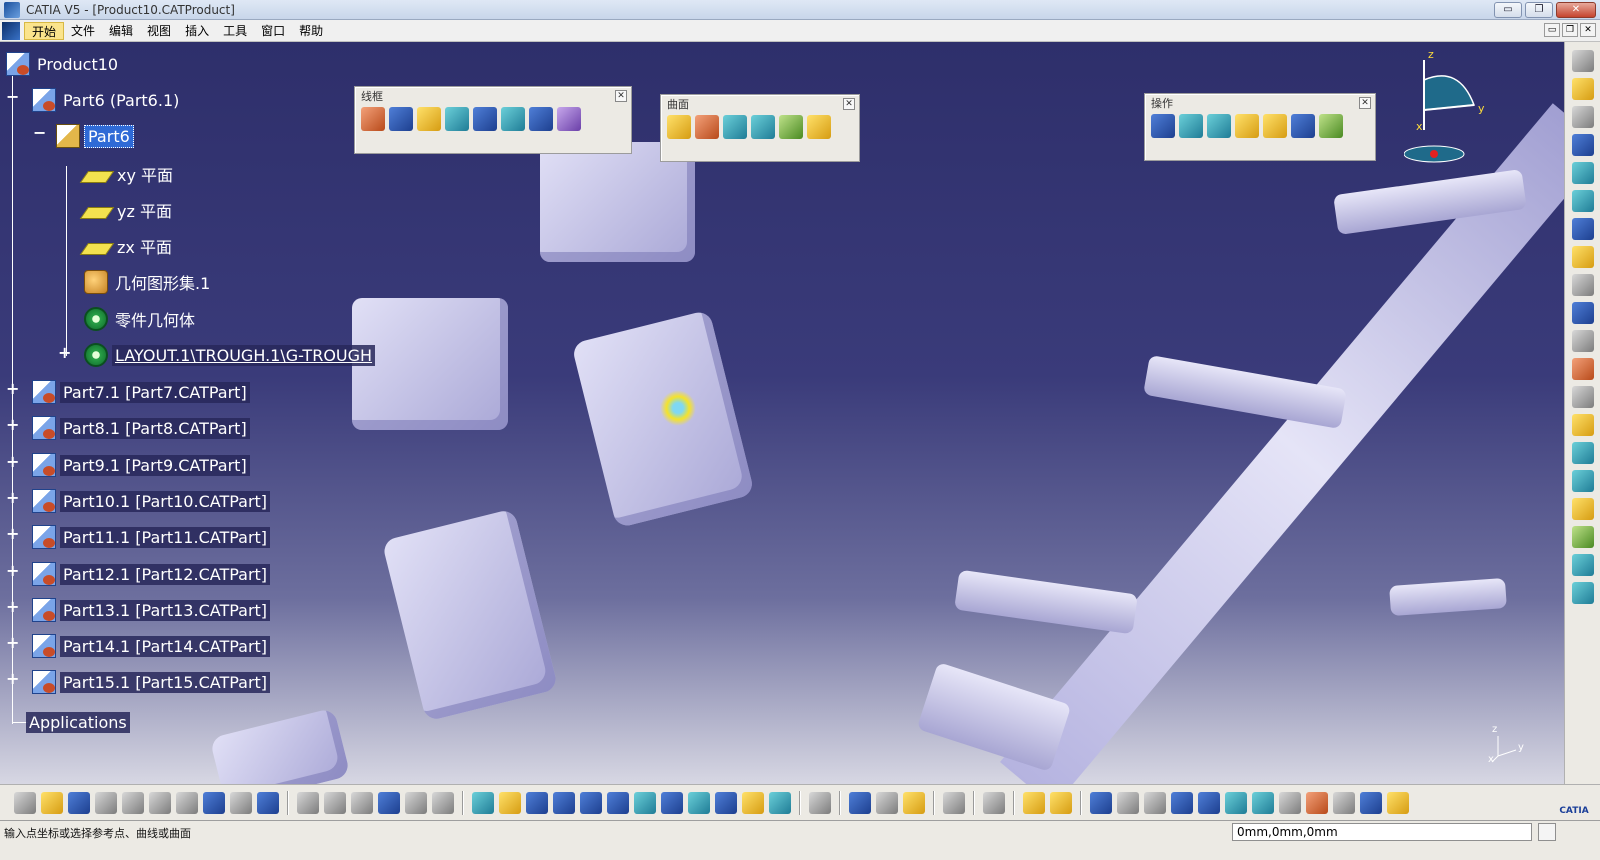 The height and width of the screenshot is (860, 1600). I want to click on menu-tools: 工具, so click(235, 31).